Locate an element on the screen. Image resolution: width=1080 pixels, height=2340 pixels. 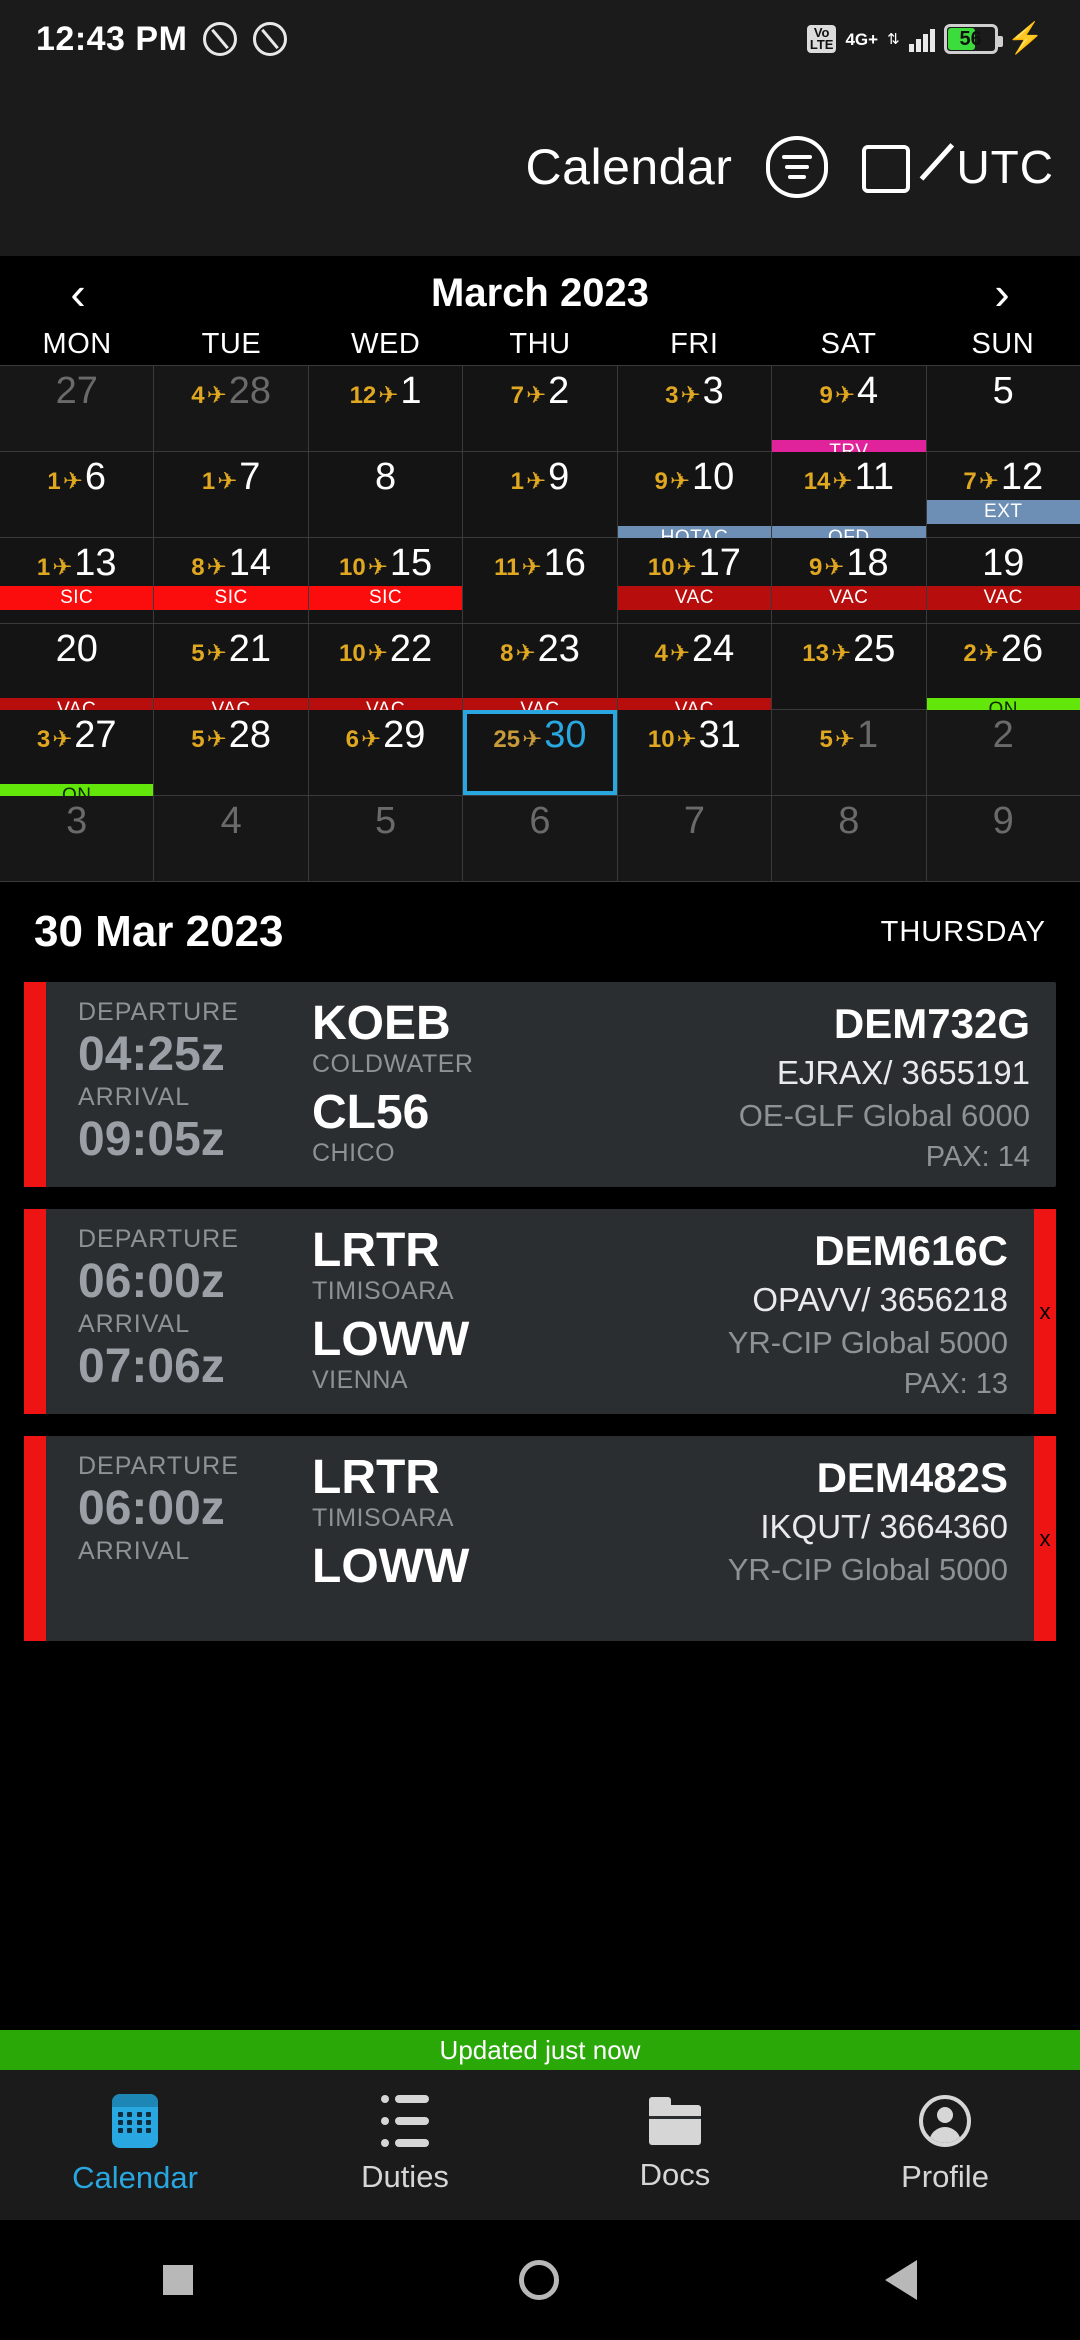
calendar-day-cell: 10 ✈ 17 VAC is located at coordinates (695, 581).